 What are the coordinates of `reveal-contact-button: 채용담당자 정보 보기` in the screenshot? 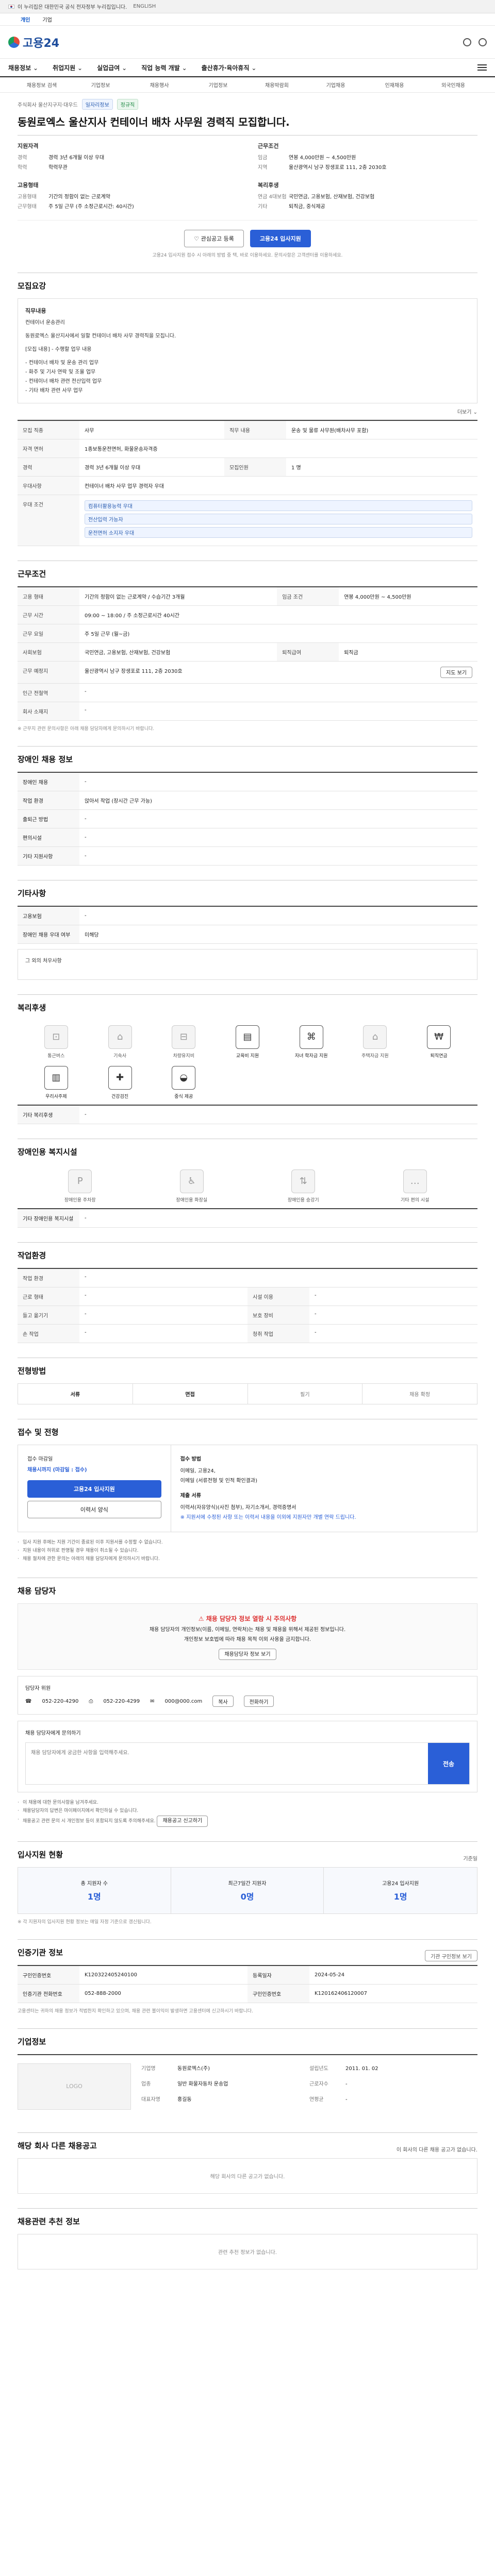 It's located at (247, 1654).